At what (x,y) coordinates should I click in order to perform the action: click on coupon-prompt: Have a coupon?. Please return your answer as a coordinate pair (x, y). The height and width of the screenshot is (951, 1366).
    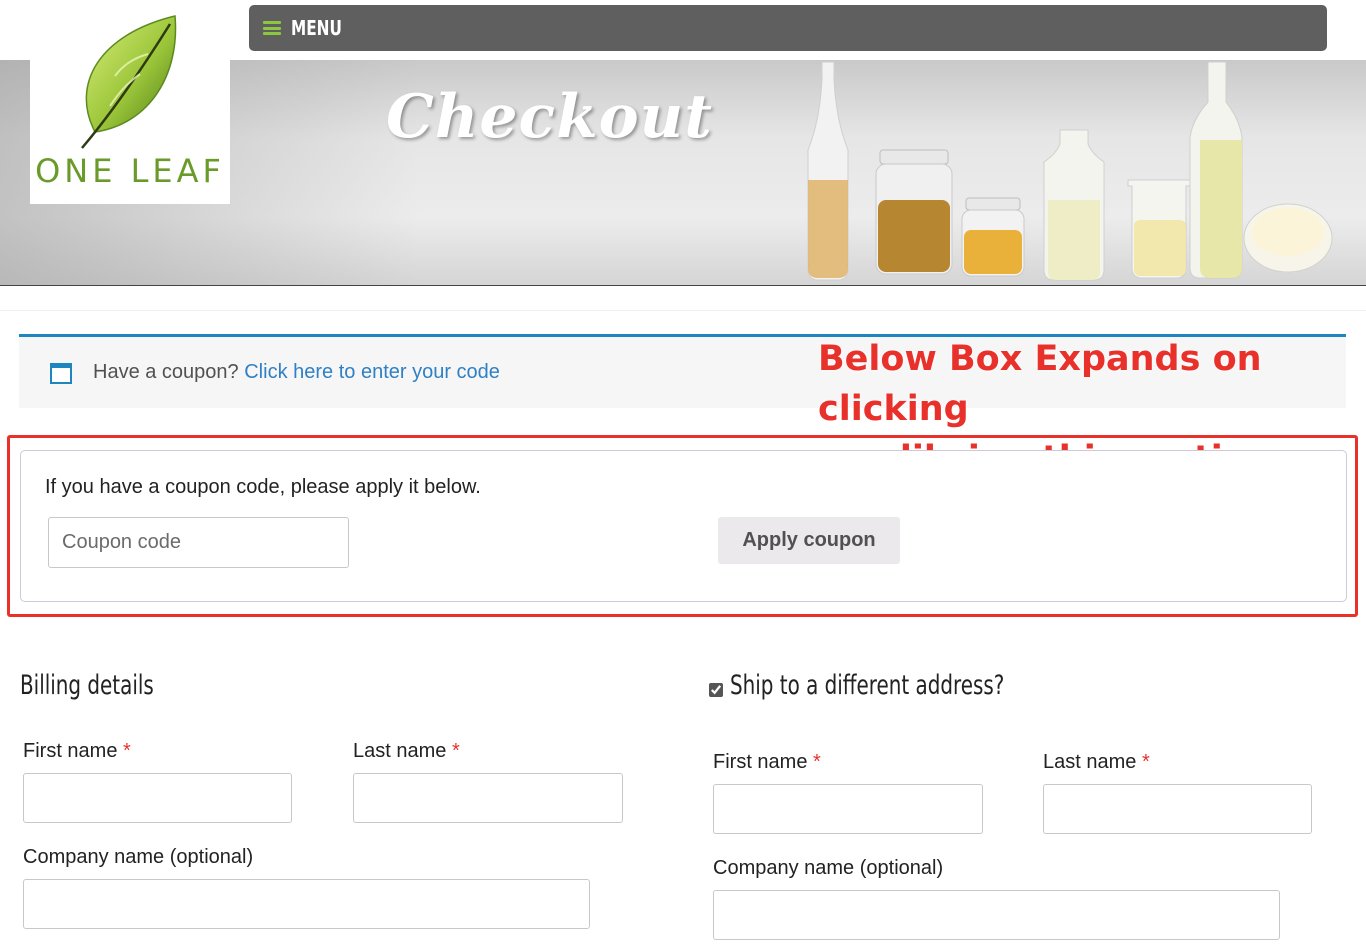
    Looking at the image, I should click on (166, 372).